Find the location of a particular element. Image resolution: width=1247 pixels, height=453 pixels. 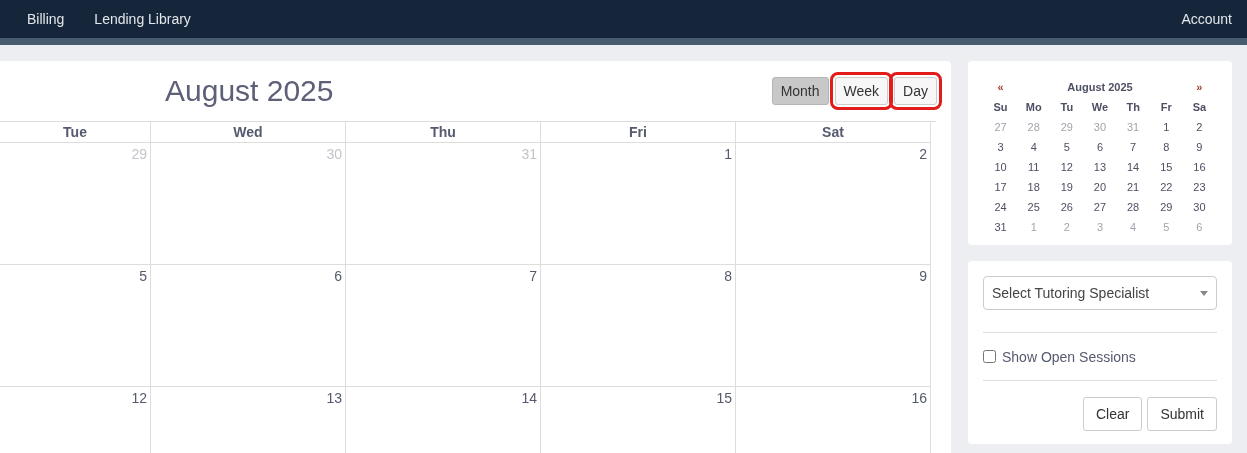

day-number: 15 is located at coordinates (724, 398).